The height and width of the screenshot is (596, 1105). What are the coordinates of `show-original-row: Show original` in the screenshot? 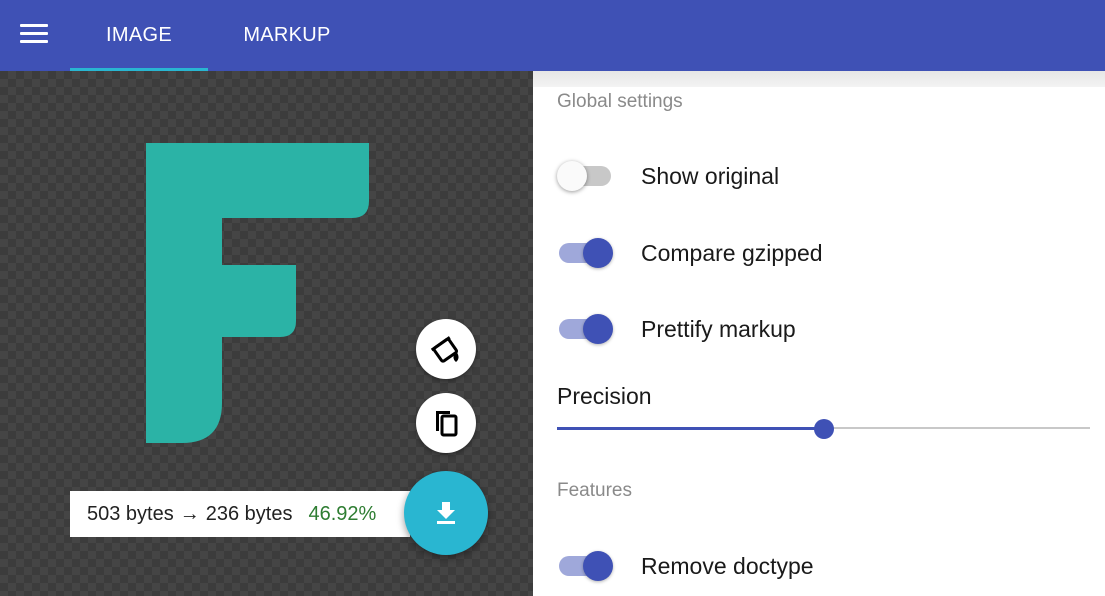 It's located at (807, 176).